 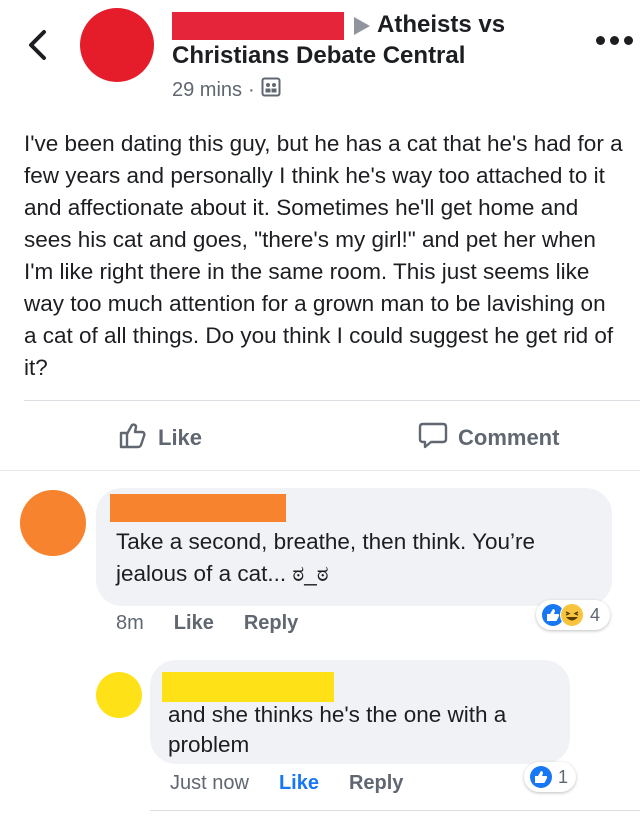 I want to click on group-audience-icon, so click(x=271, y=90).